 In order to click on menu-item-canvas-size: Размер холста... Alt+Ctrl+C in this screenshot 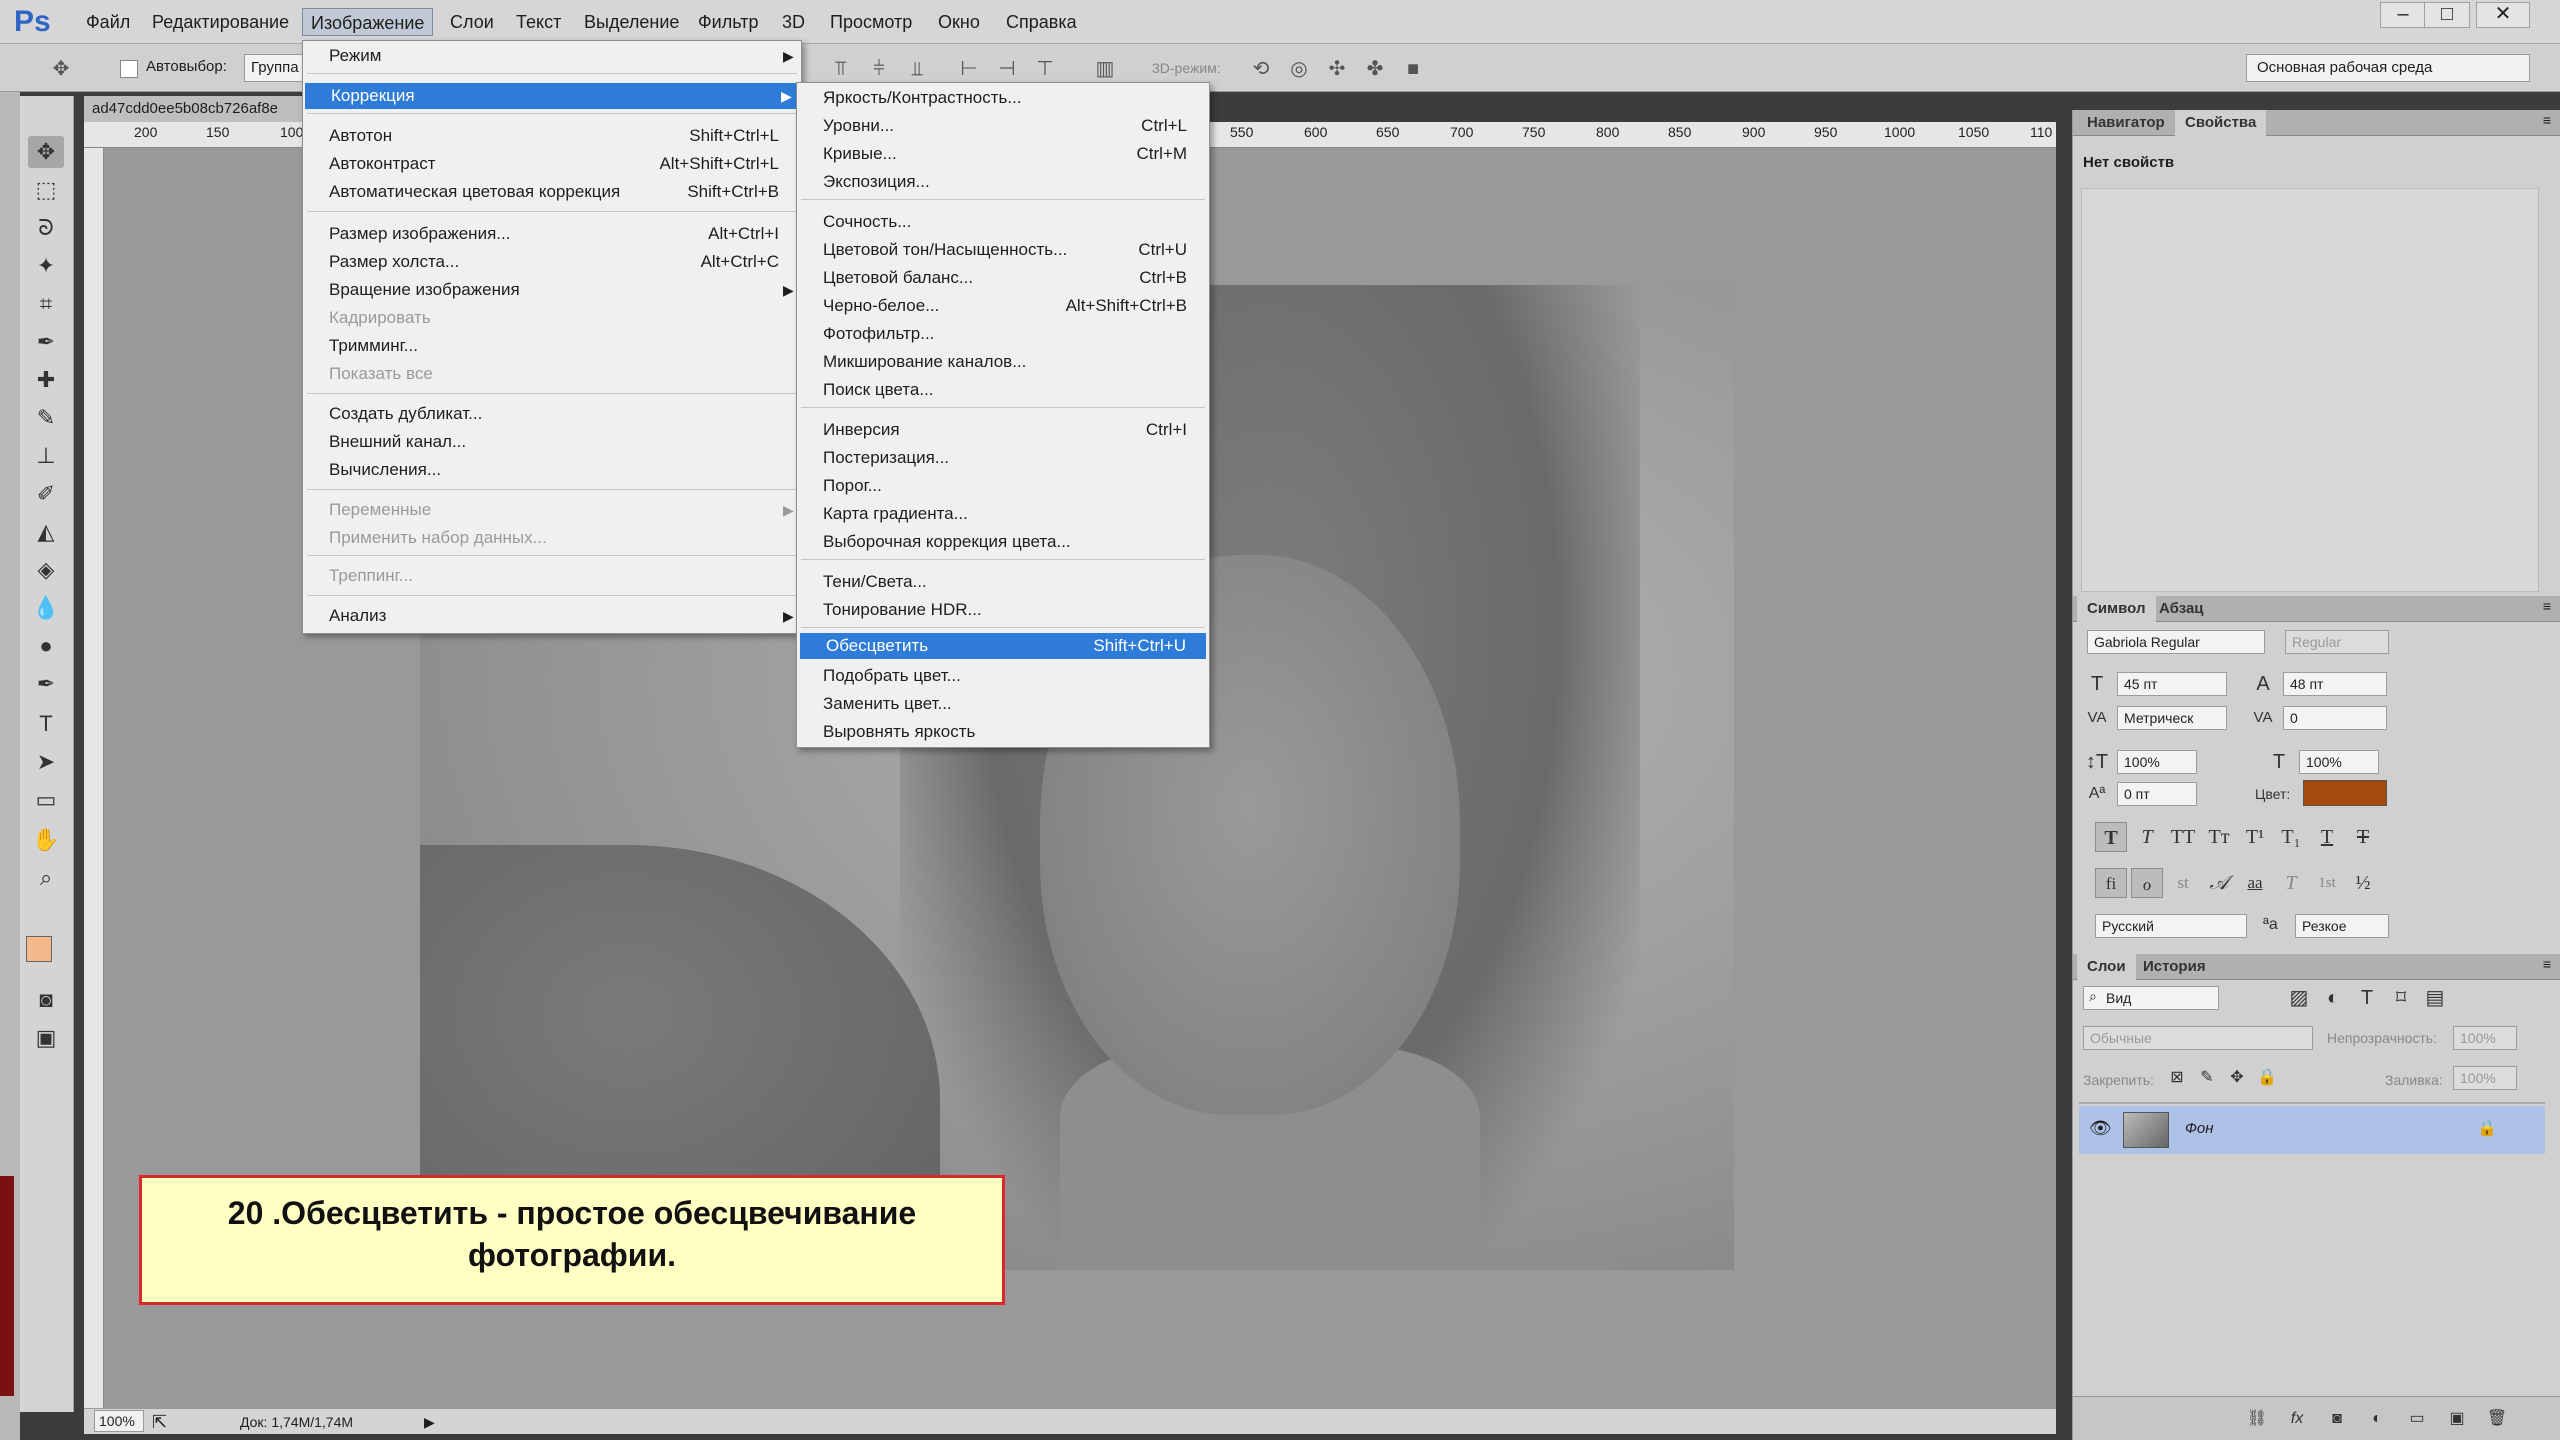, I will do `click(553, 262)`.